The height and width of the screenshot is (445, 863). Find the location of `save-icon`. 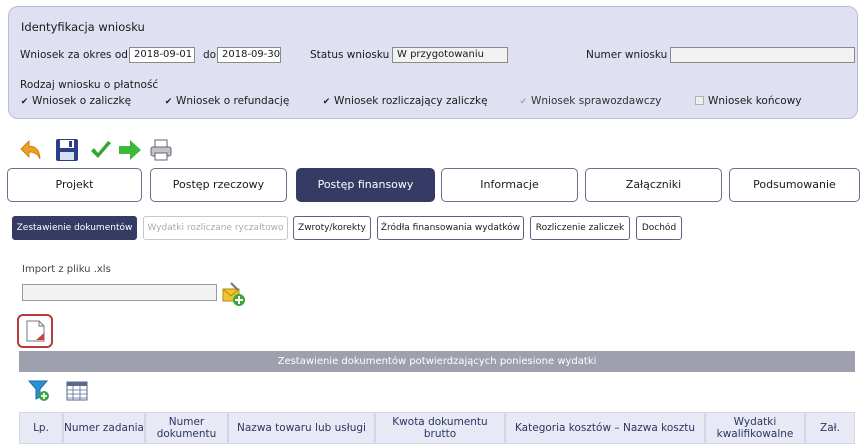

save-icon is located at coordinates (67, 150).